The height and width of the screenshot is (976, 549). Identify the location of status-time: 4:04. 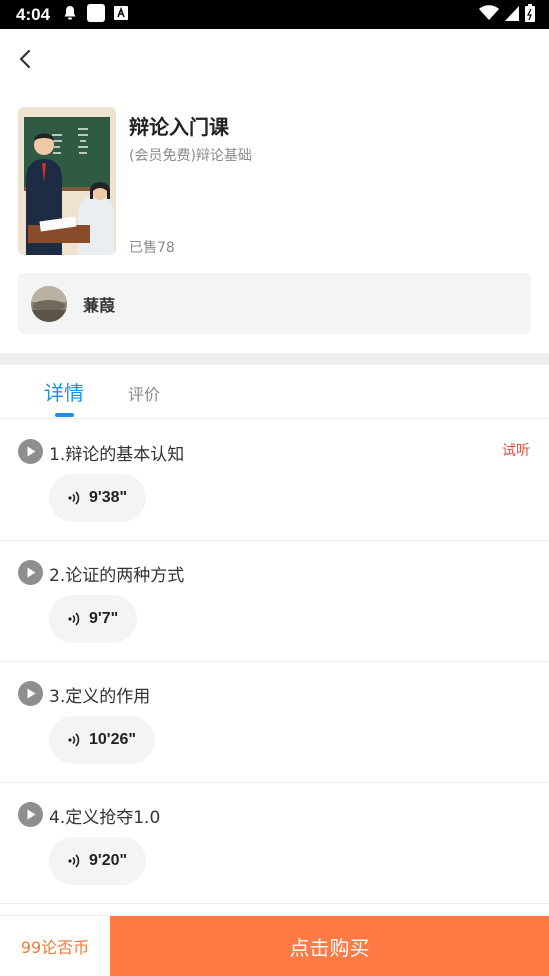
(33, 14).